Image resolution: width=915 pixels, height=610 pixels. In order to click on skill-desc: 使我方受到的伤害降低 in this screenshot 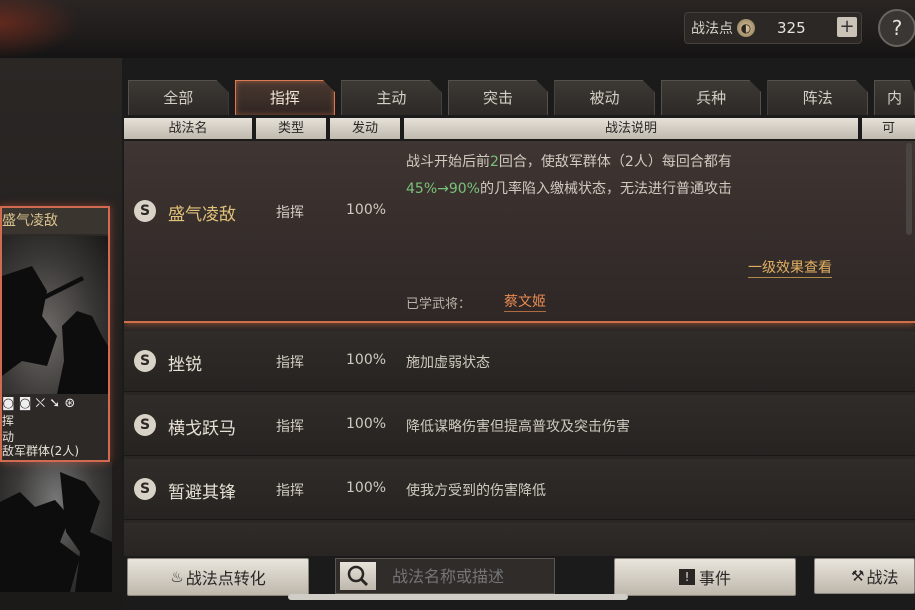, I will do `click(476, 491)`.